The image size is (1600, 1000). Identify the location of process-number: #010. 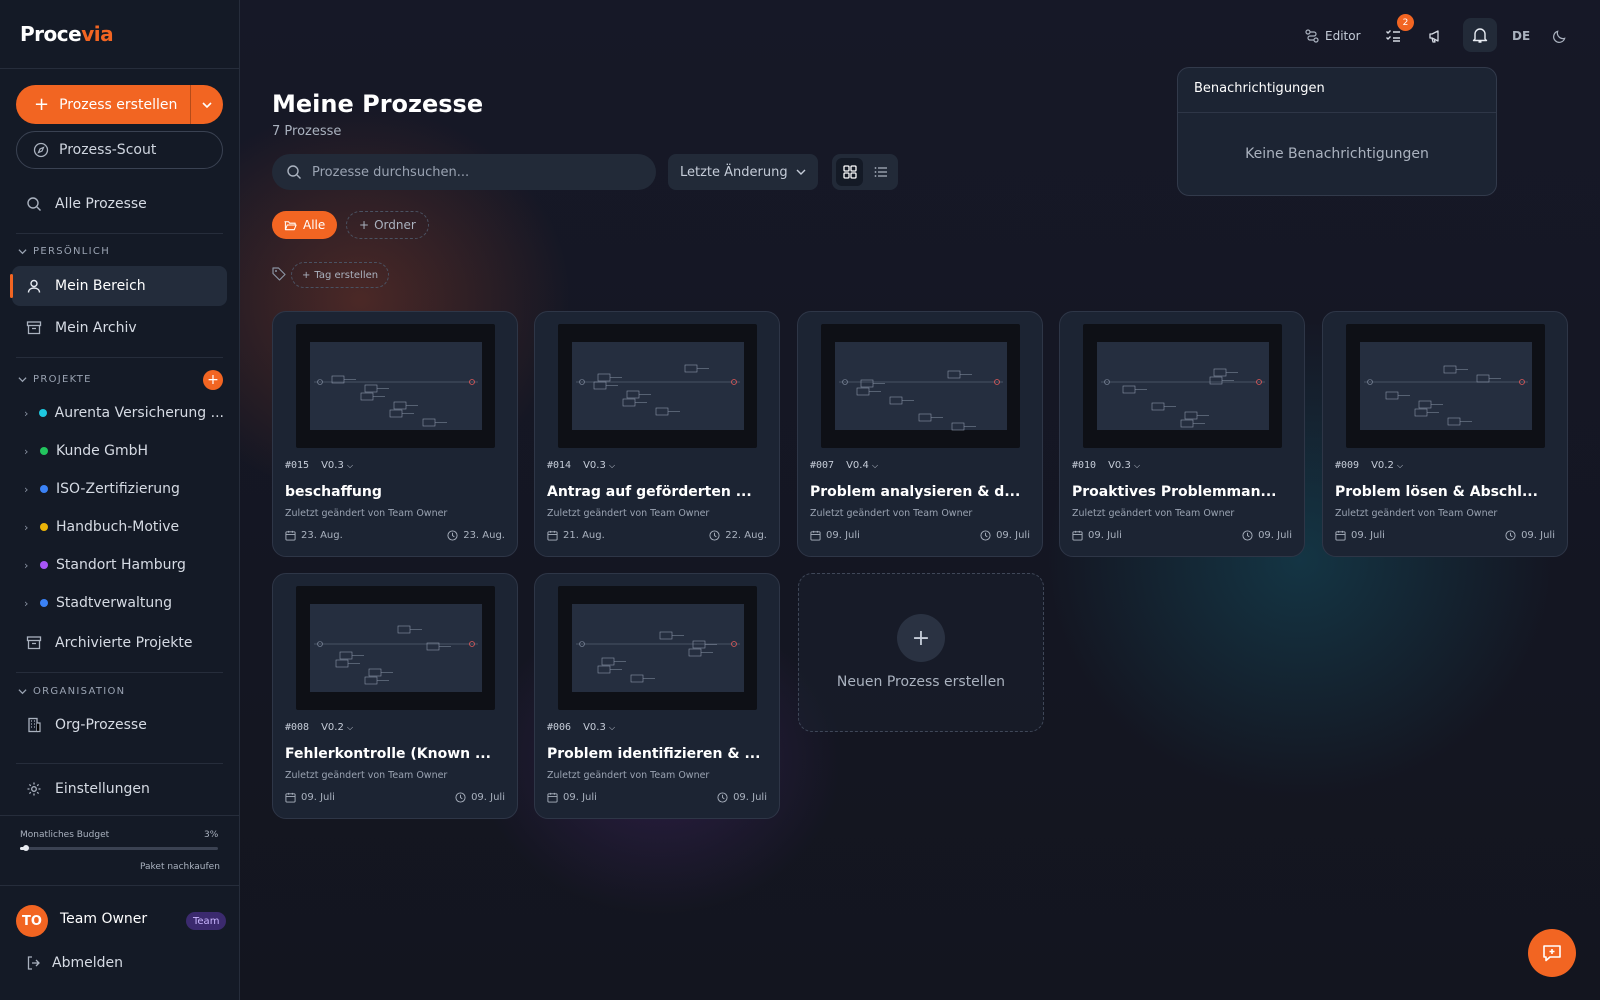
(1084, 465).